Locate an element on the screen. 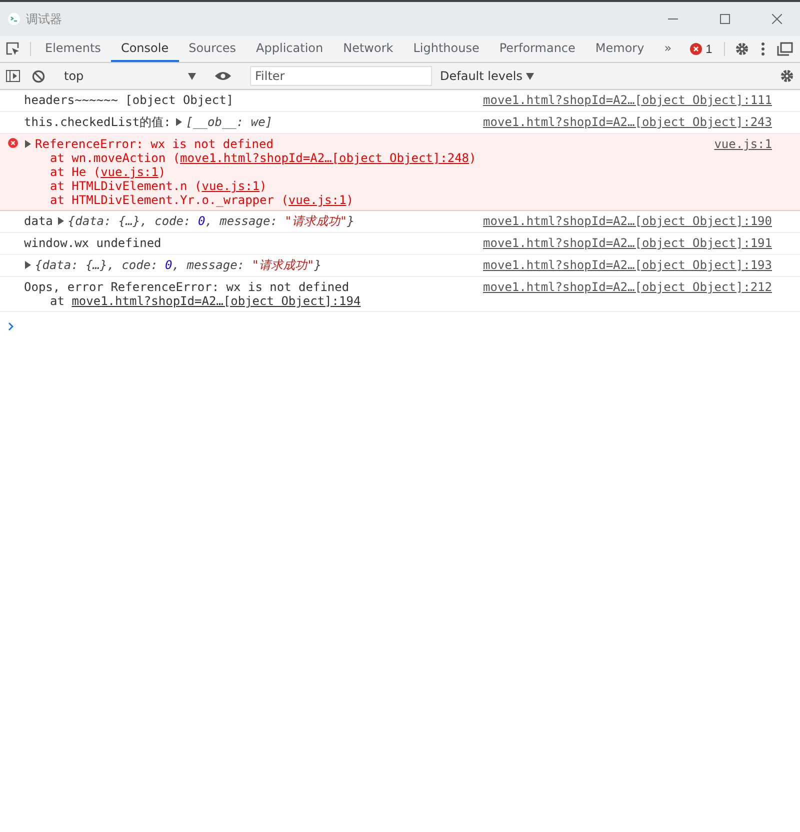  log-text: this.checkedList的值: is located at coordinates (97, 122).